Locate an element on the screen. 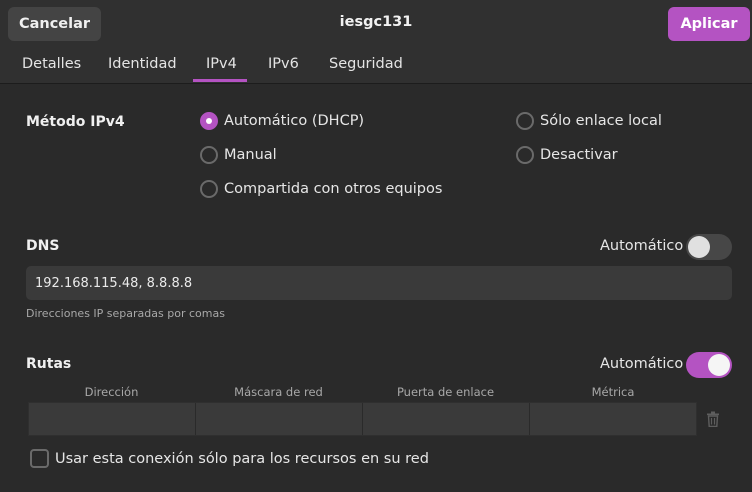  dns-input is located at coordinates (379, 283).